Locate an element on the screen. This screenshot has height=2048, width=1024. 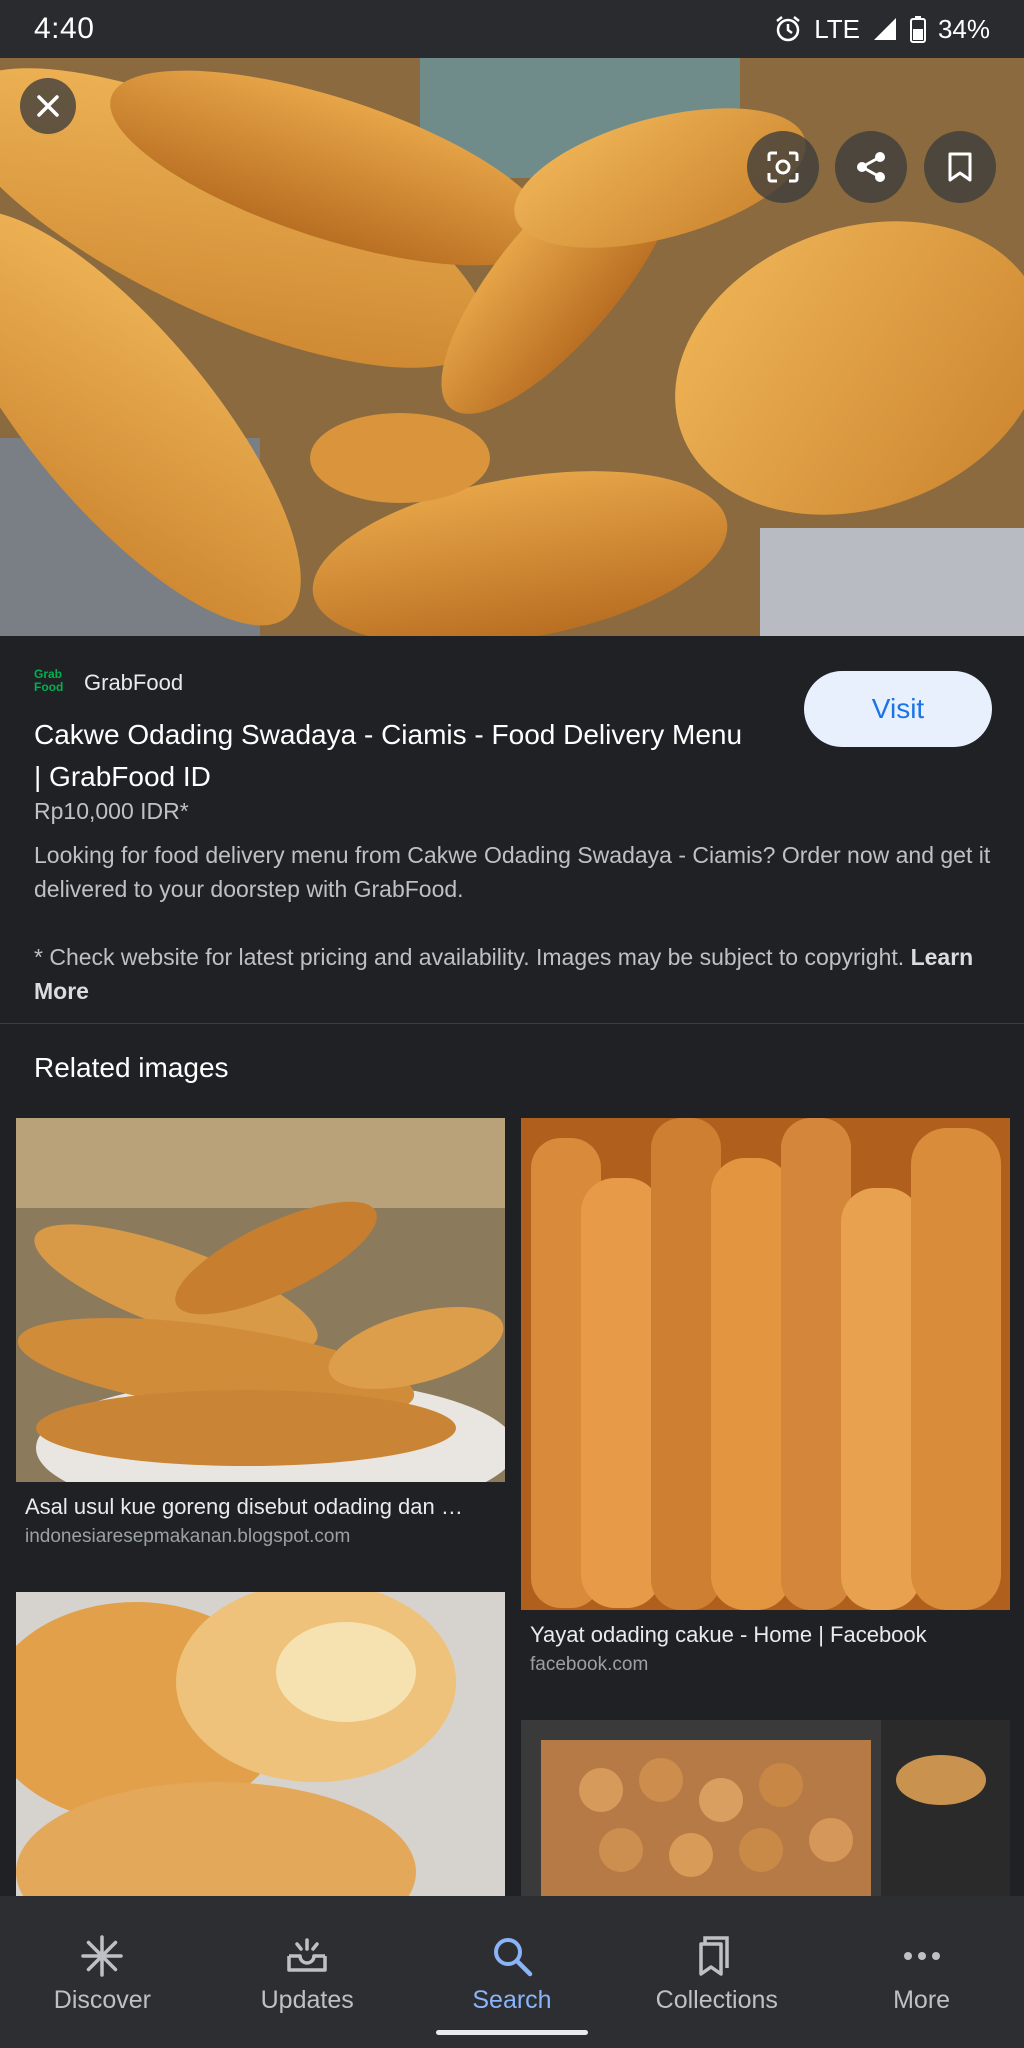
share-button is located at coordinates (871, 167).